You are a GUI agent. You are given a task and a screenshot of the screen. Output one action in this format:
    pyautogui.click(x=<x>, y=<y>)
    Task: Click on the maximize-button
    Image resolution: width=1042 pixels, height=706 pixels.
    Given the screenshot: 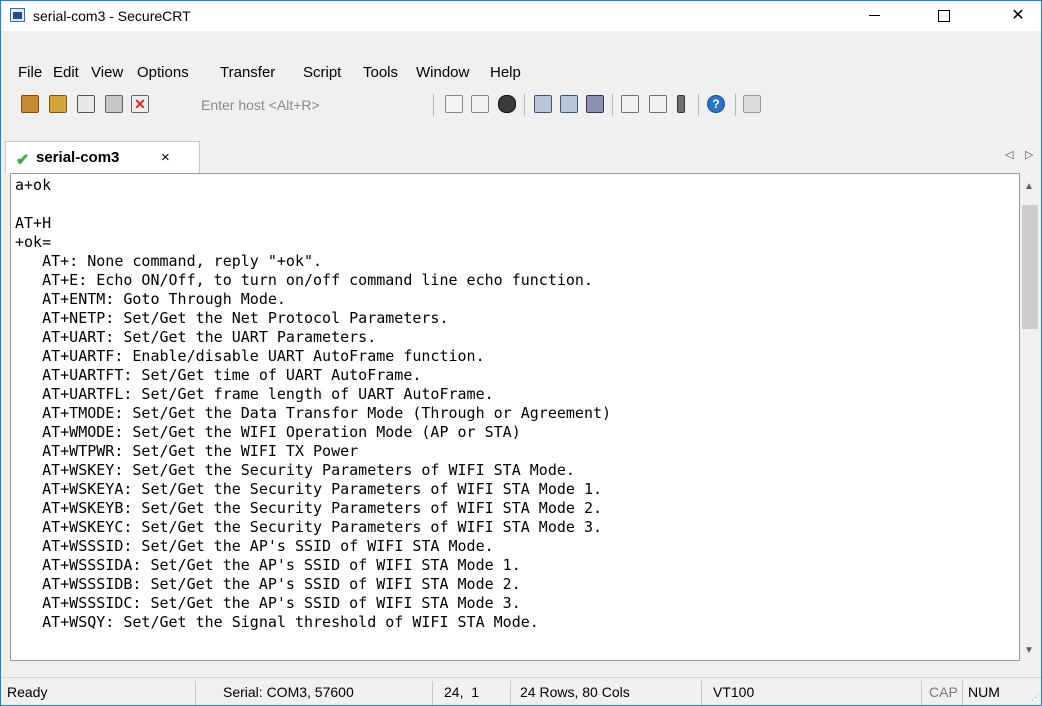 What is the action you would take?
    pyautogui.click(x=944, y=16)
    